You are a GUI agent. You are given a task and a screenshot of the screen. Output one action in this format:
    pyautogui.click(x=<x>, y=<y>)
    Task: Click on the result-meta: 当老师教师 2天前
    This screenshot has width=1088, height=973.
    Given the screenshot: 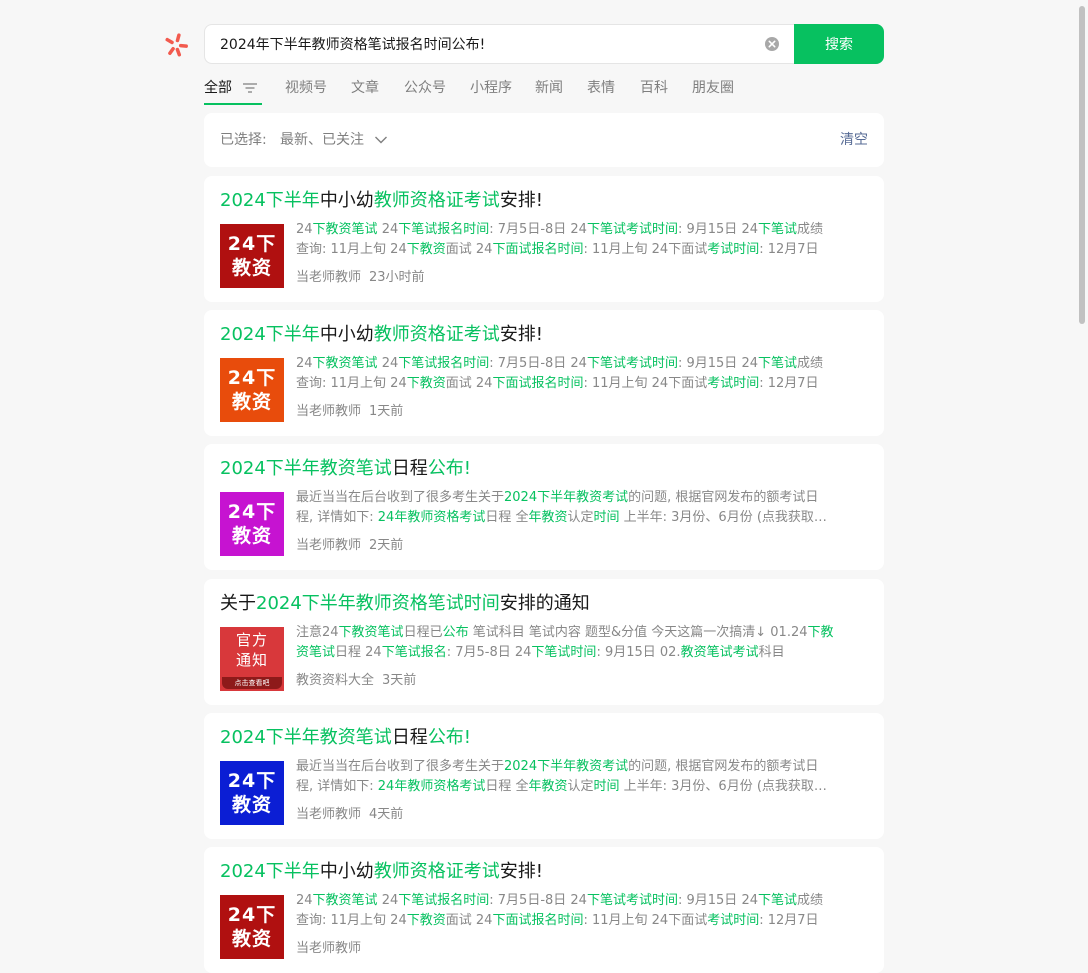 What is the action you would take?
    pyautogui.click(x=349, y=543)
    